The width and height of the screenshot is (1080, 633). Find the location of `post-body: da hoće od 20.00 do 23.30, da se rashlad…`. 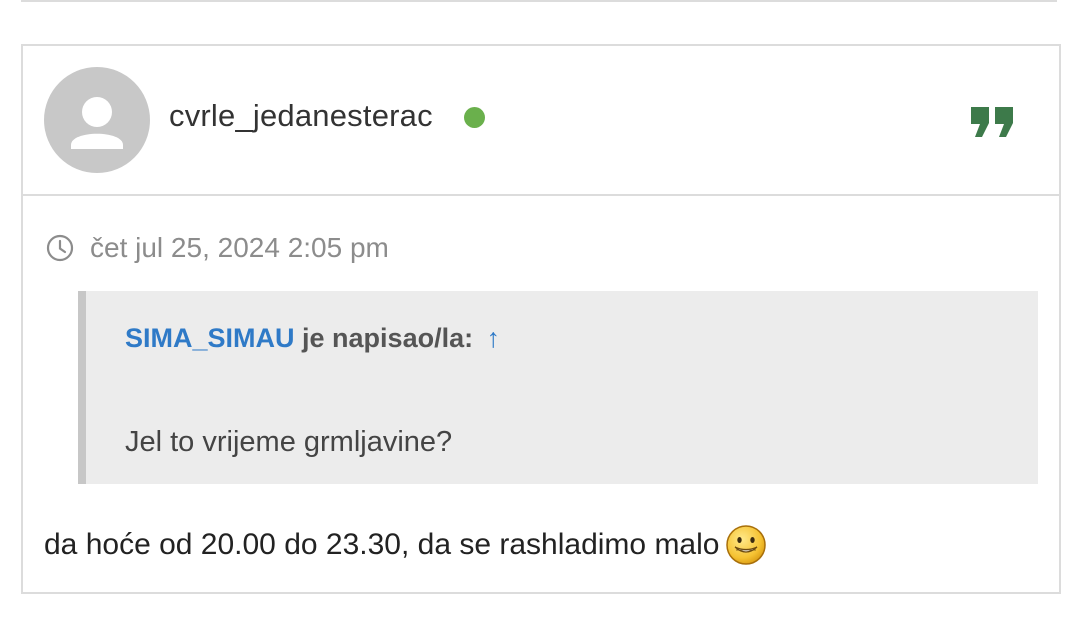

post-body: da hoće od 20.00 do 23.30, da se rashlad… is located at coordinates (405, 545).